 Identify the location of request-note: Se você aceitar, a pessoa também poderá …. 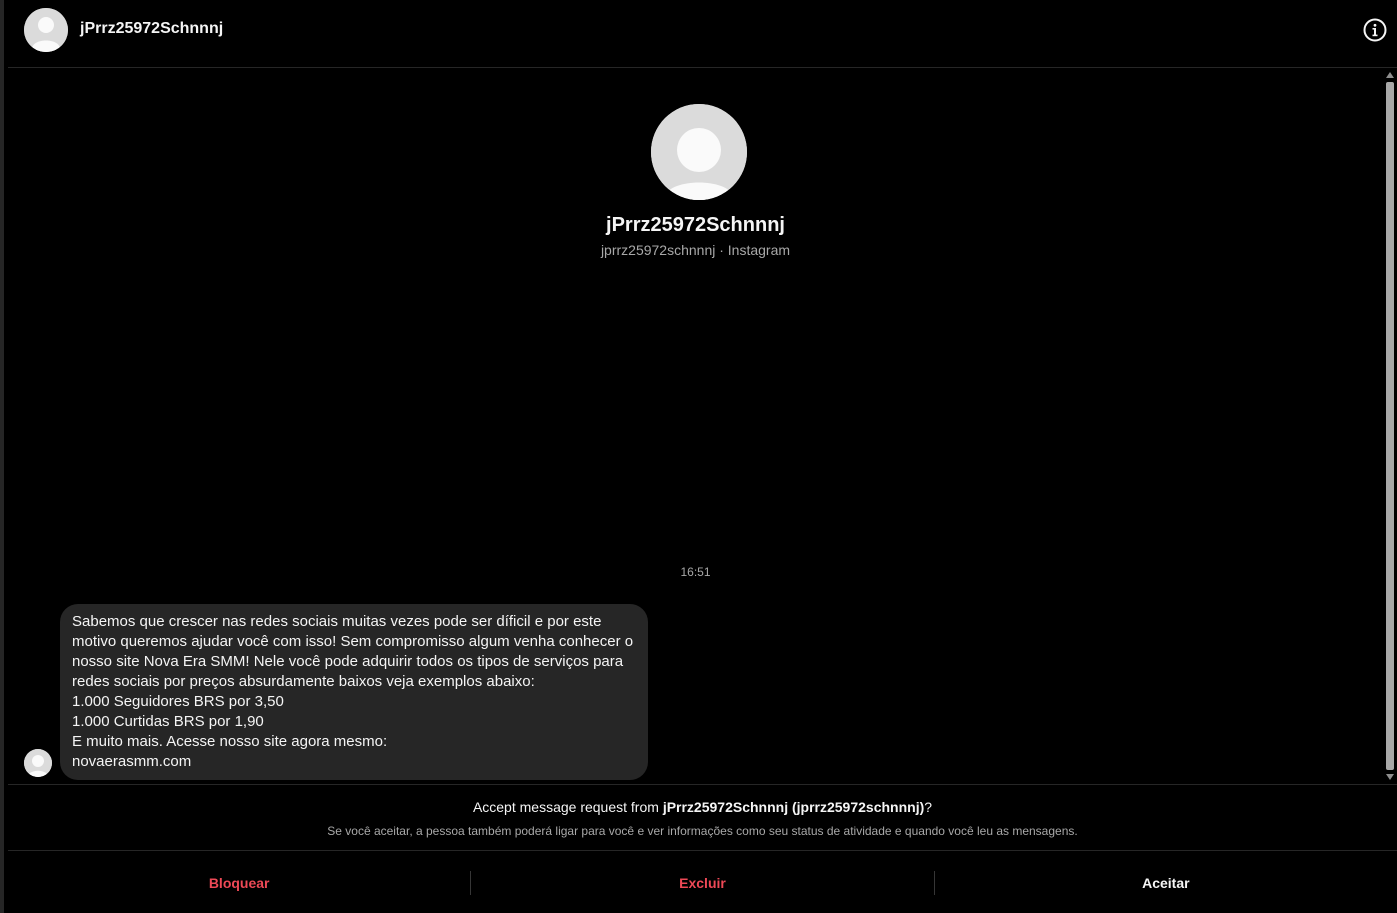
(702, 831).